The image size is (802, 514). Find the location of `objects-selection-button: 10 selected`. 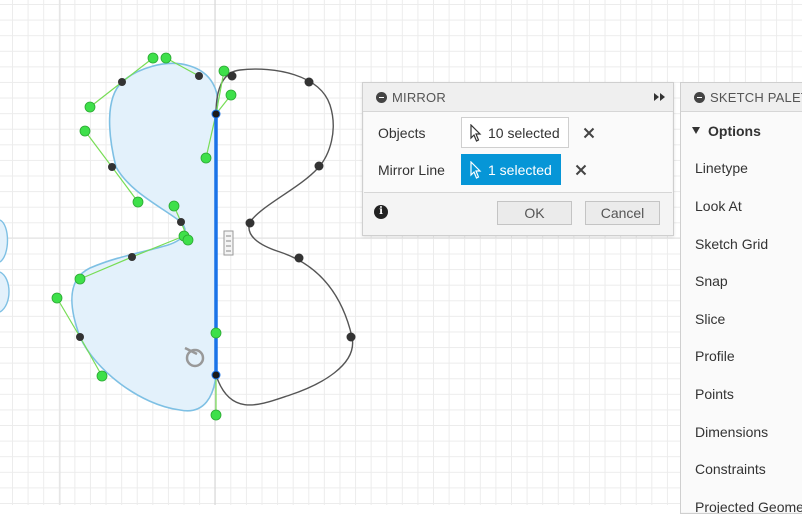

objects-selection-button: 10 selected is located at coordinates (515, 132).